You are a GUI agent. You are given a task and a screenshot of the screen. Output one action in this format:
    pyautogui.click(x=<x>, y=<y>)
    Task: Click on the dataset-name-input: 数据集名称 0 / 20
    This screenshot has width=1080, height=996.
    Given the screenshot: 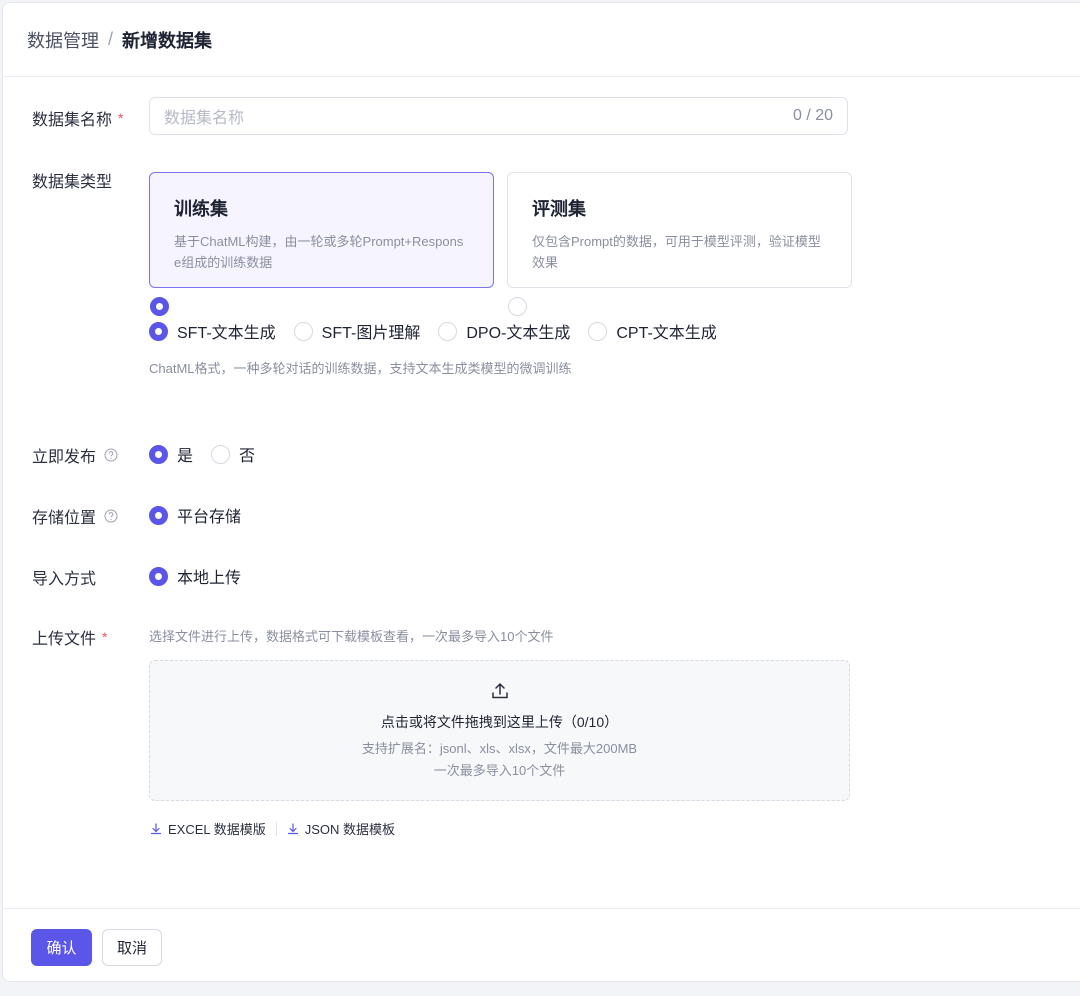 What is the action you would take?
    pyautogui.click(x=498, y=116)
    